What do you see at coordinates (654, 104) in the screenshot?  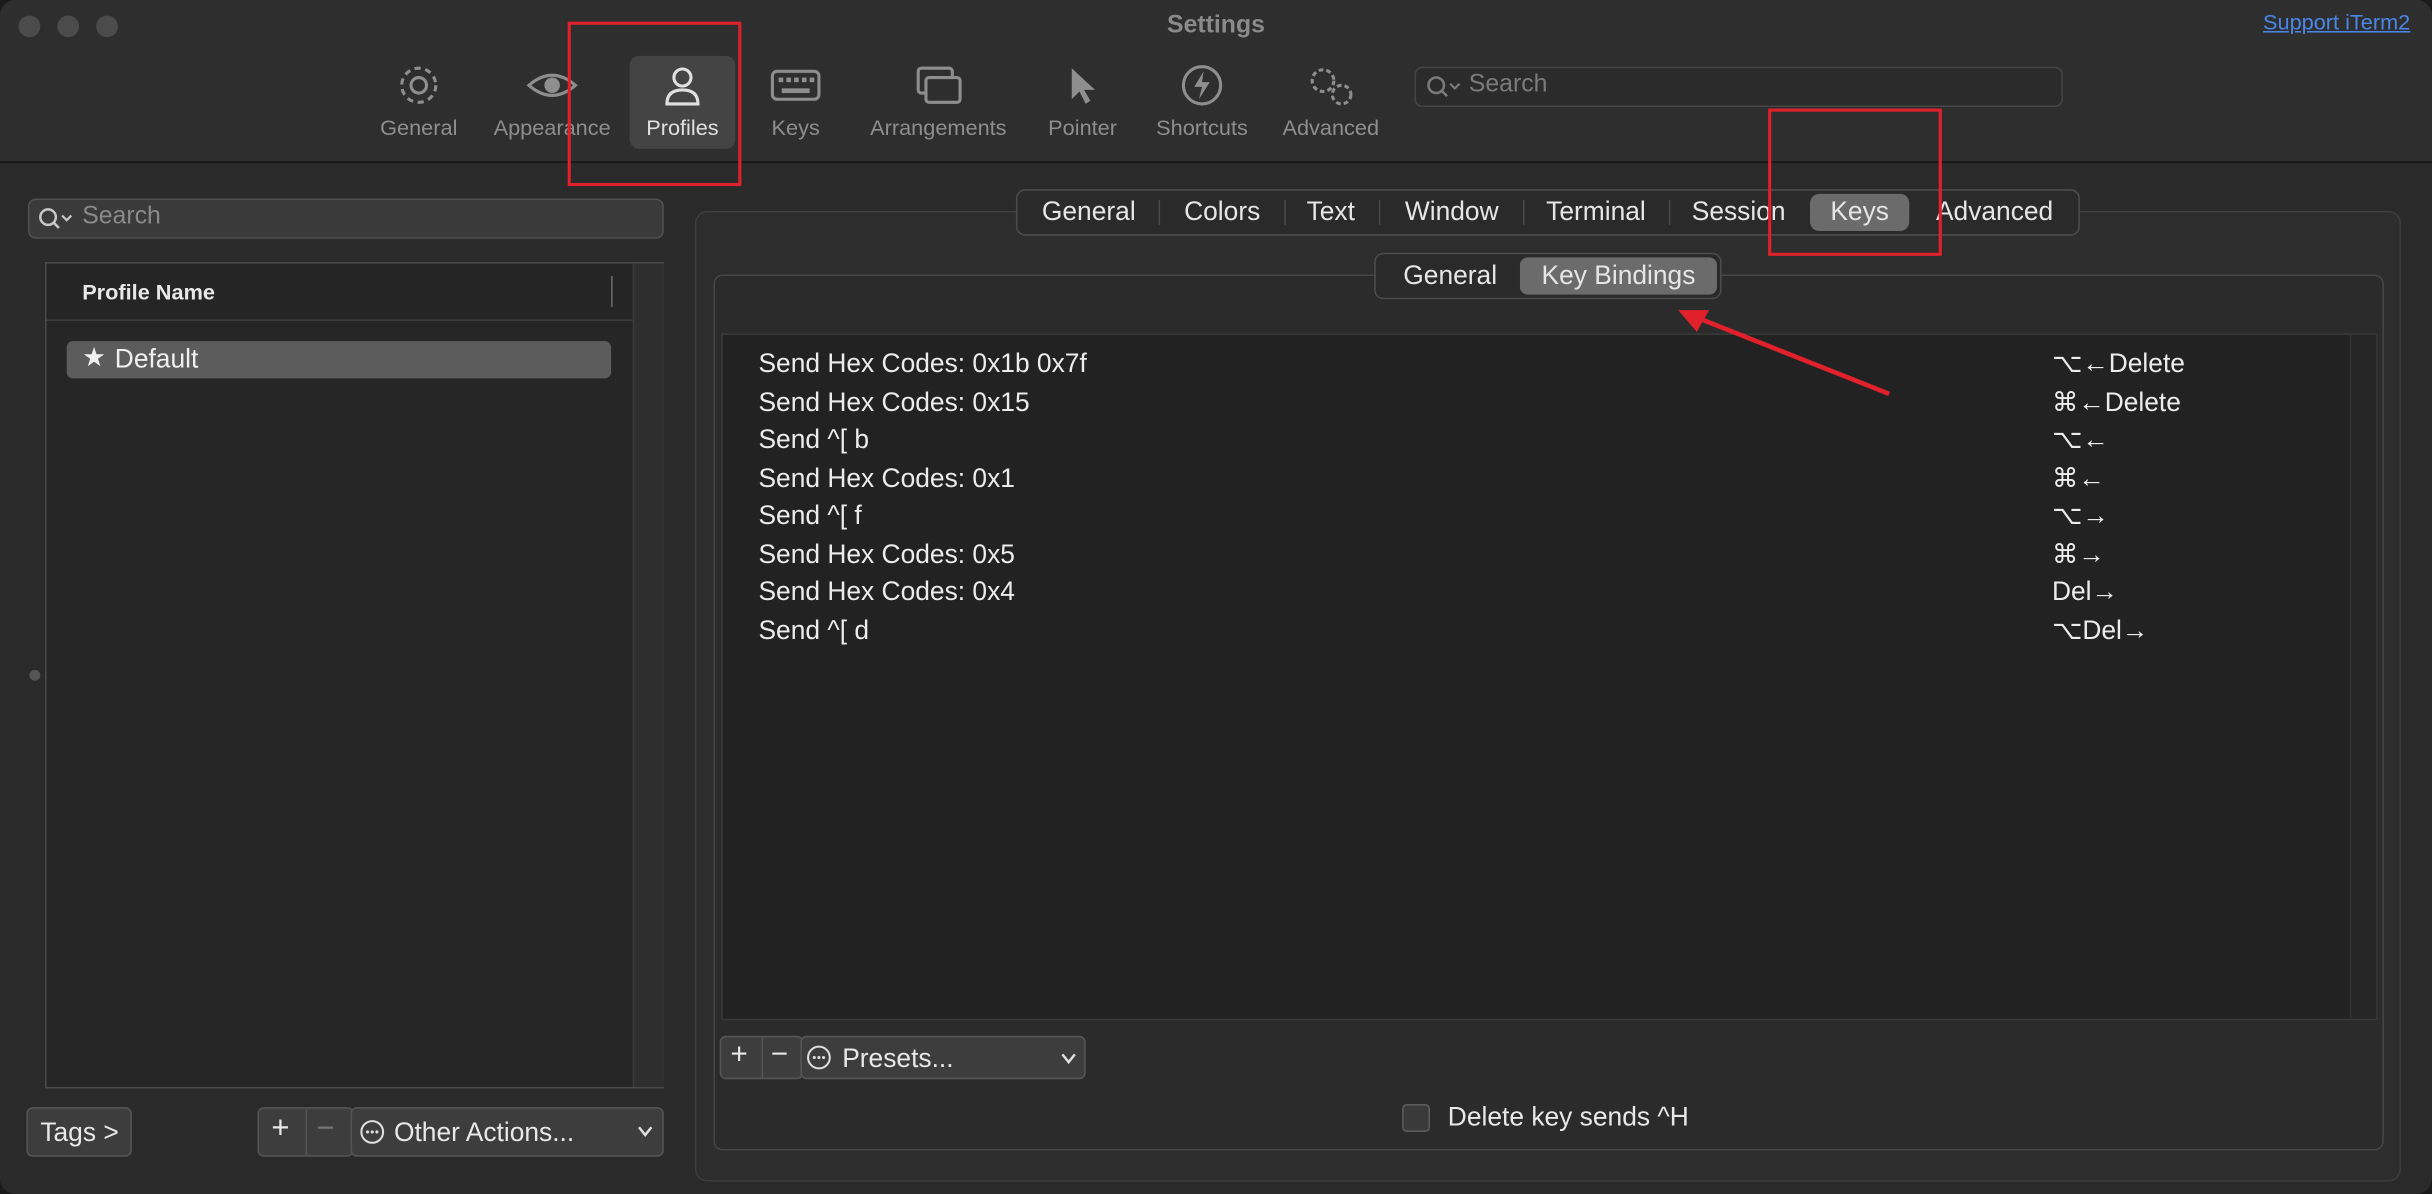 I see `annotation-box-profiles` at bounding box center [654, 104].